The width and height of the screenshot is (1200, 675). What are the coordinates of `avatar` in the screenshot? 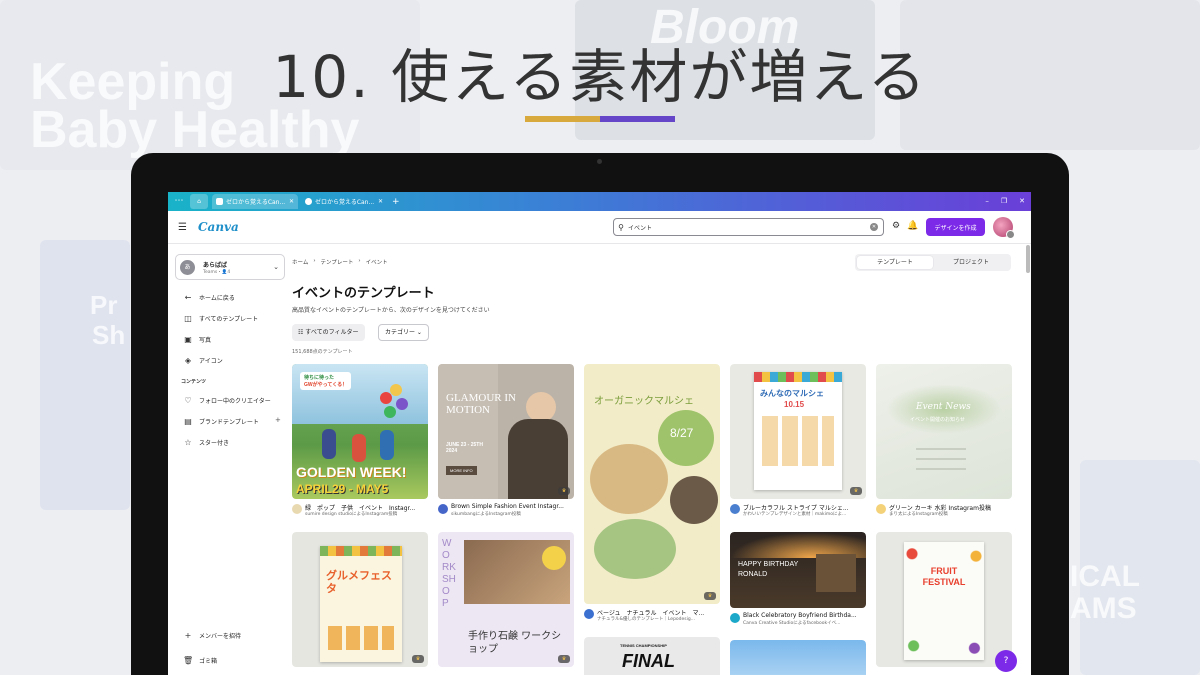 It's located at (1004, 228).